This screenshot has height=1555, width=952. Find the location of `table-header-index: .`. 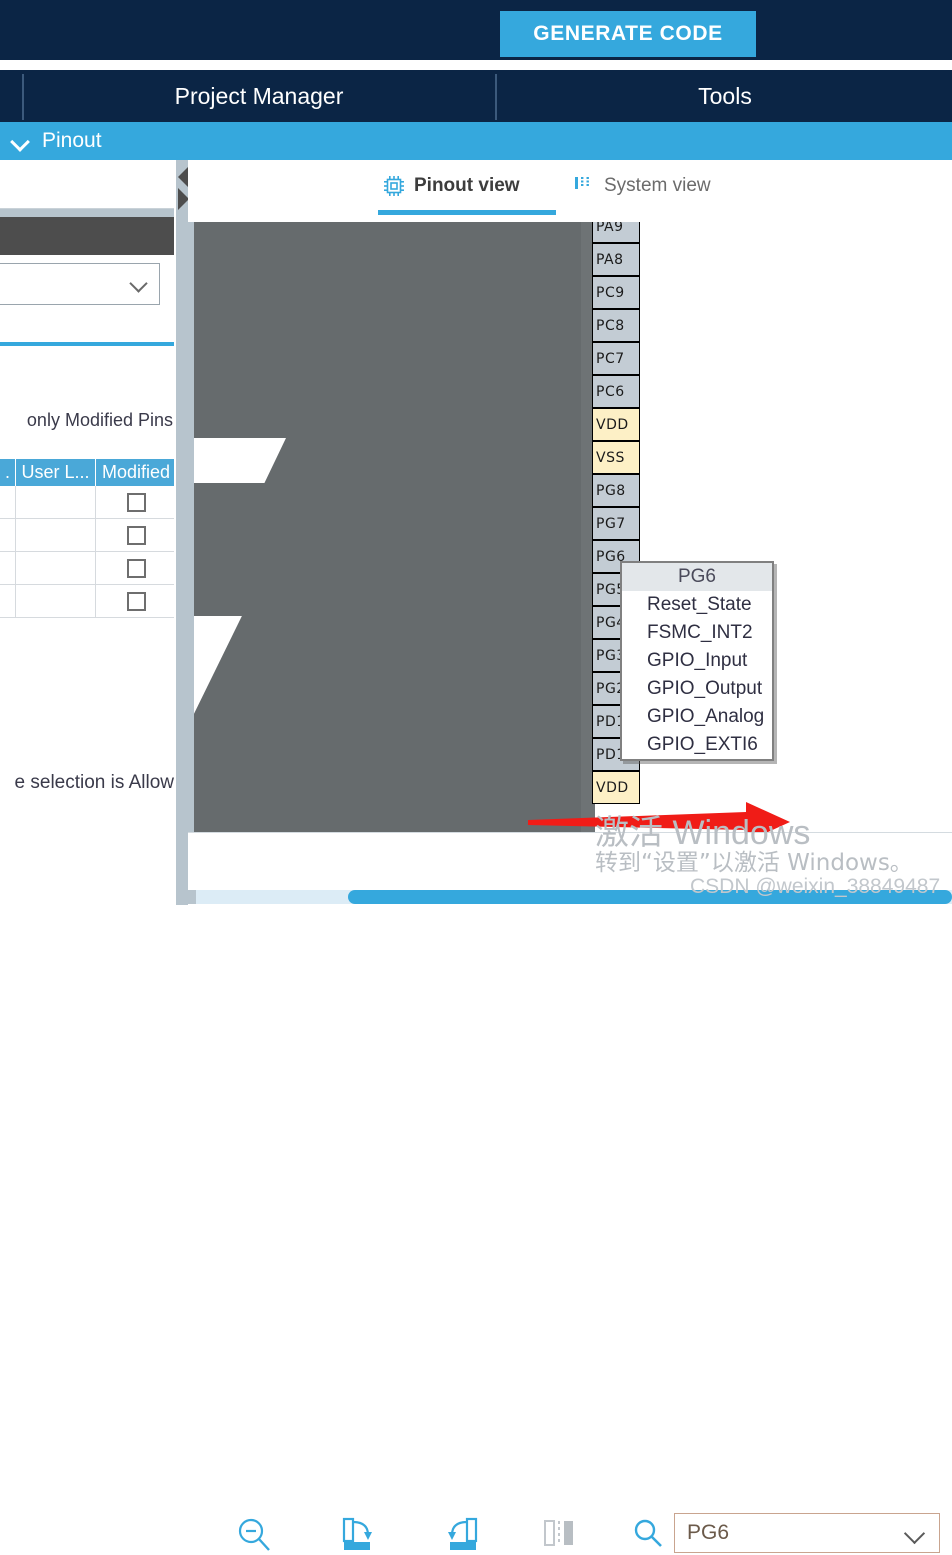

table-header-index: . is located at coordinates (8, 472).